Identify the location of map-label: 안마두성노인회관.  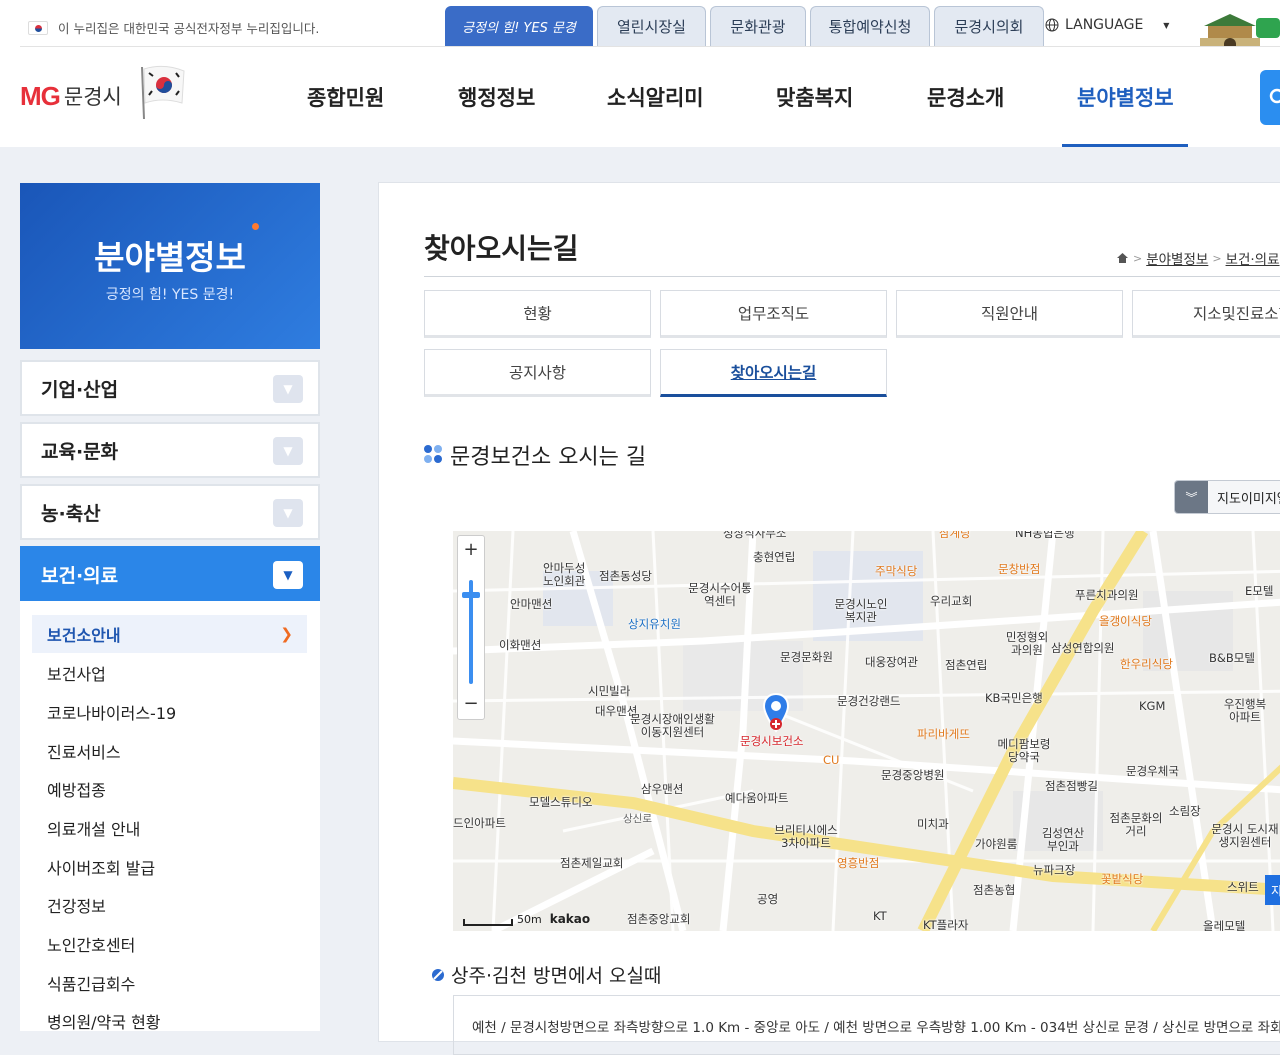
(564, 575).